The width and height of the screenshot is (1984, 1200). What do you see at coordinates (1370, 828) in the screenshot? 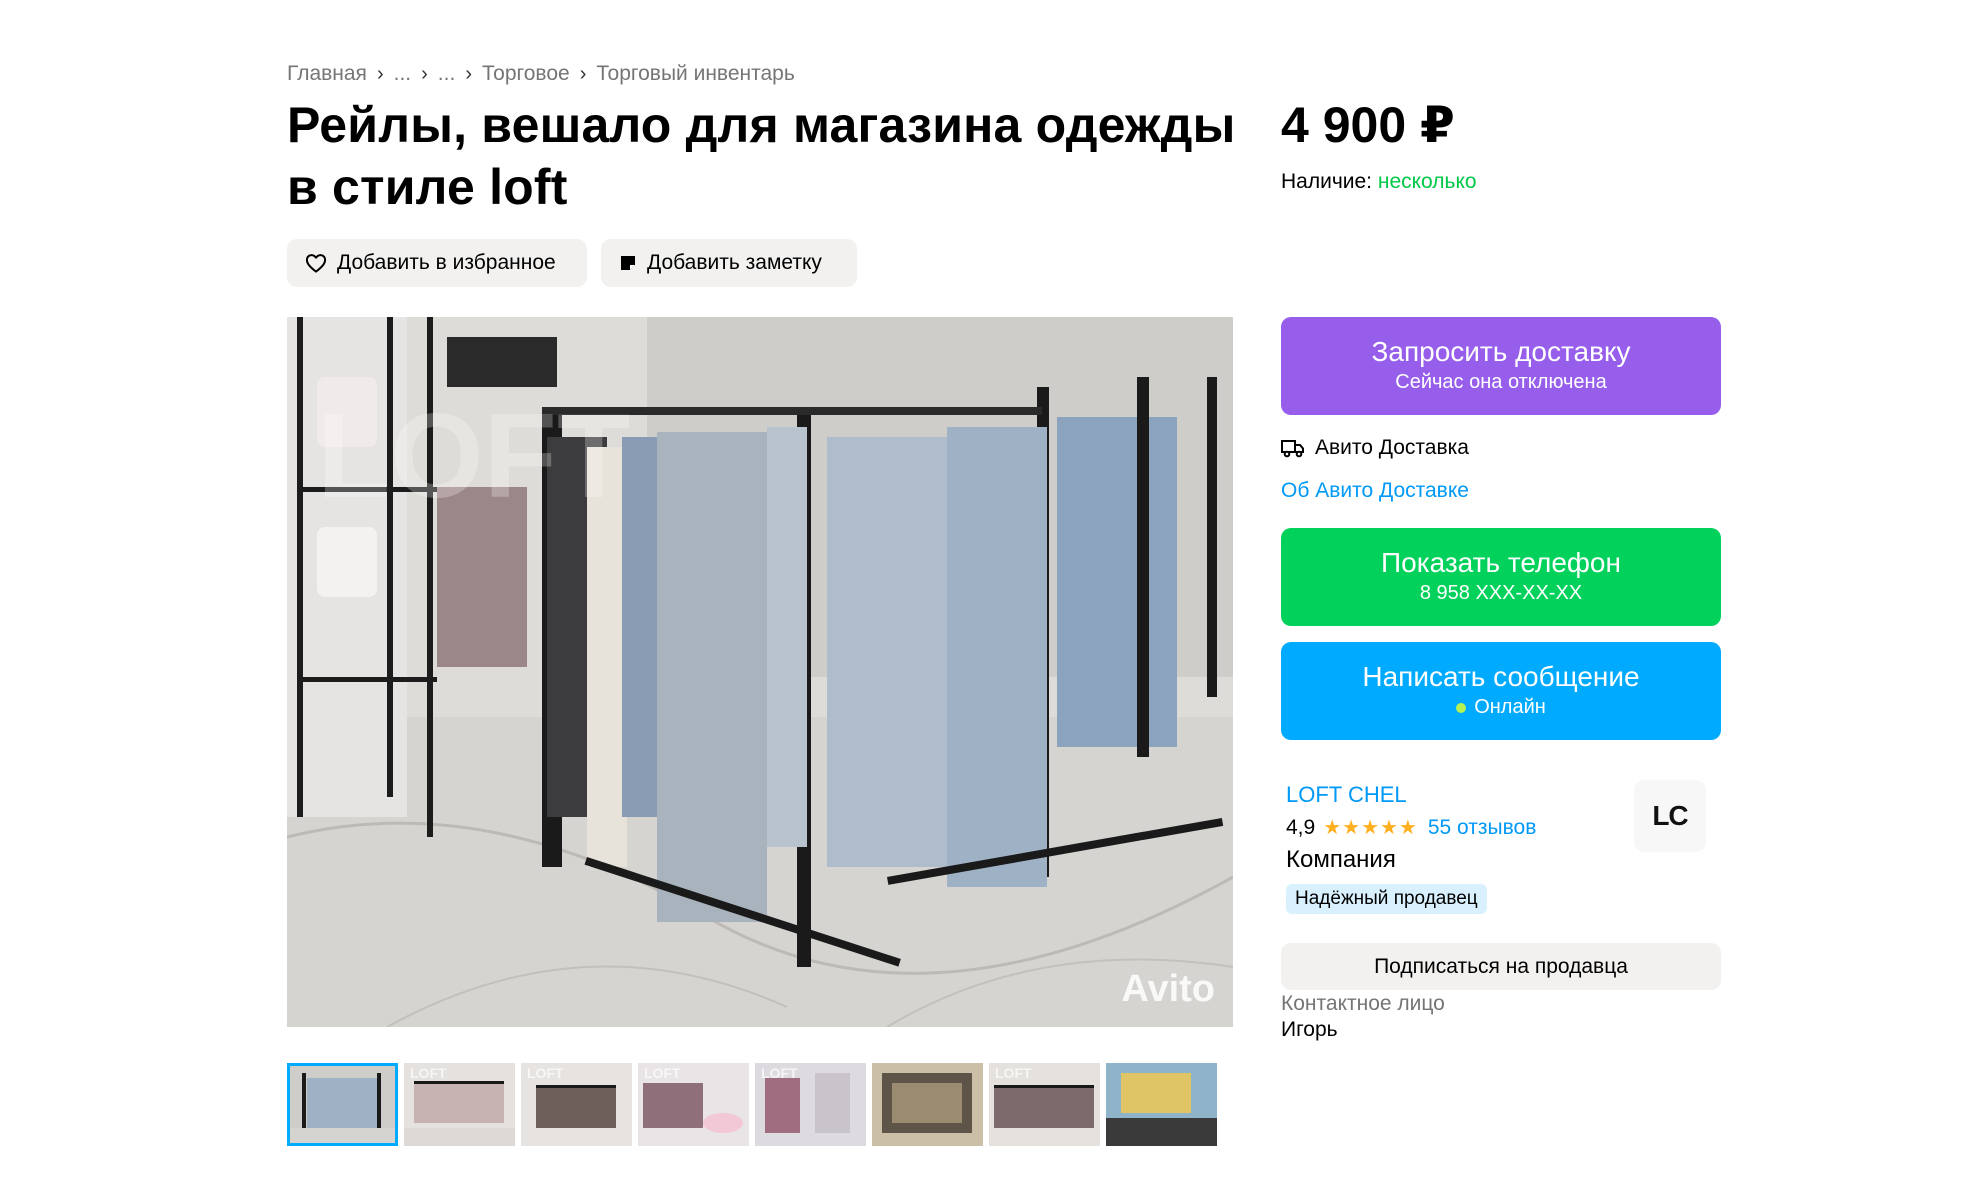
I see `rating-stars-icon: ★★★★★` at bounding box center [1370, 828].